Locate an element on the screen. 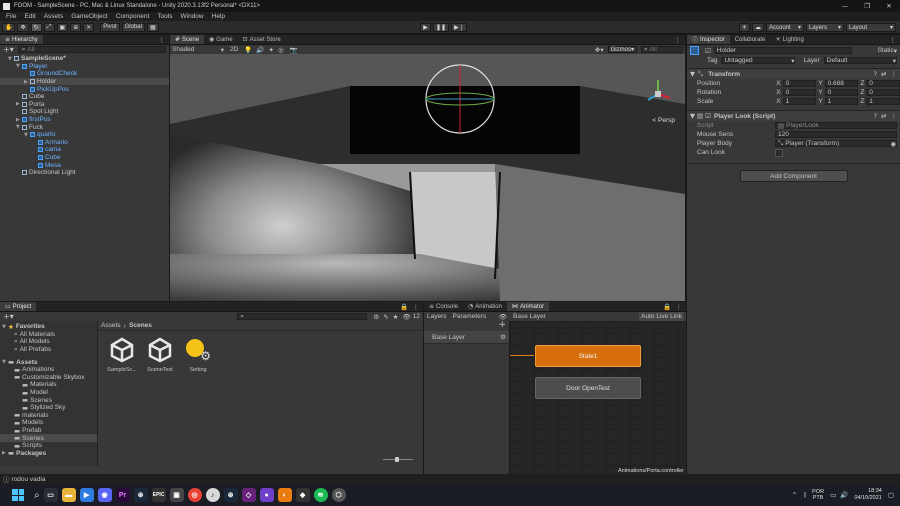 This screenshot has height=506, width=900. zoom-slider-handle is located at coordinates (397, 459).